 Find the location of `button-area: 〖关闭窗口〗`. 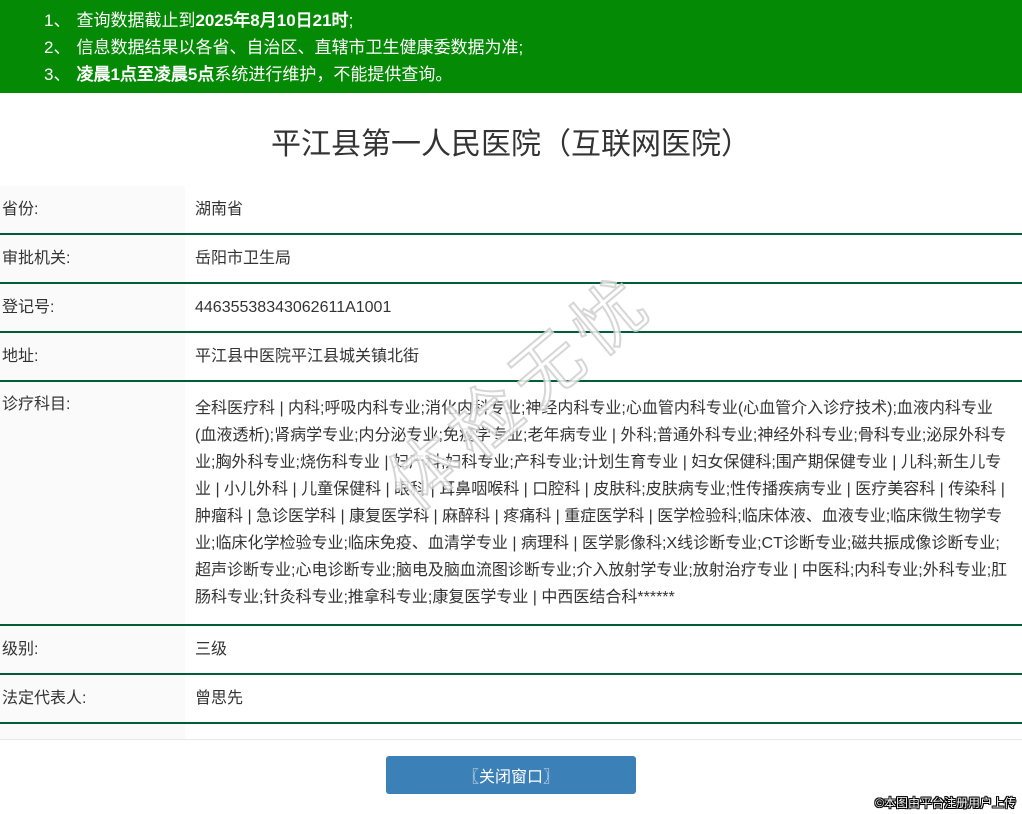

button-area: 〖关闭窗口〗 is located at coordinates (511, 775).